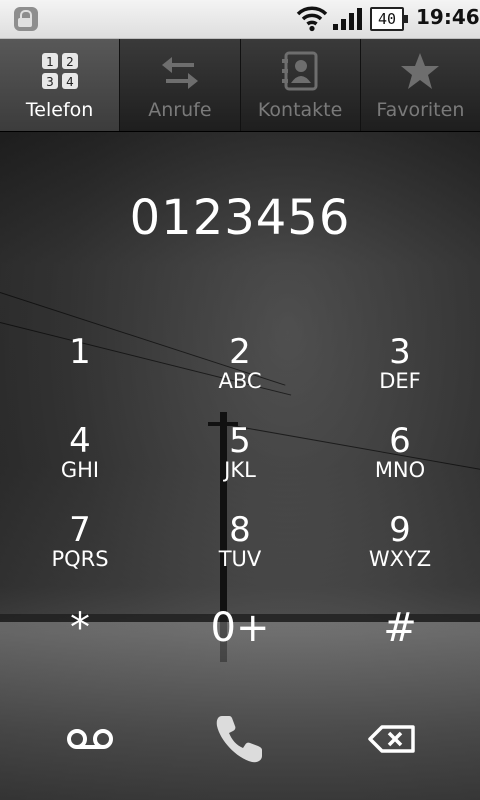  What do you see at coordinates (400, 352) in the screenshot?
I see `key-digit: 3` at bounding box center [400, 352].